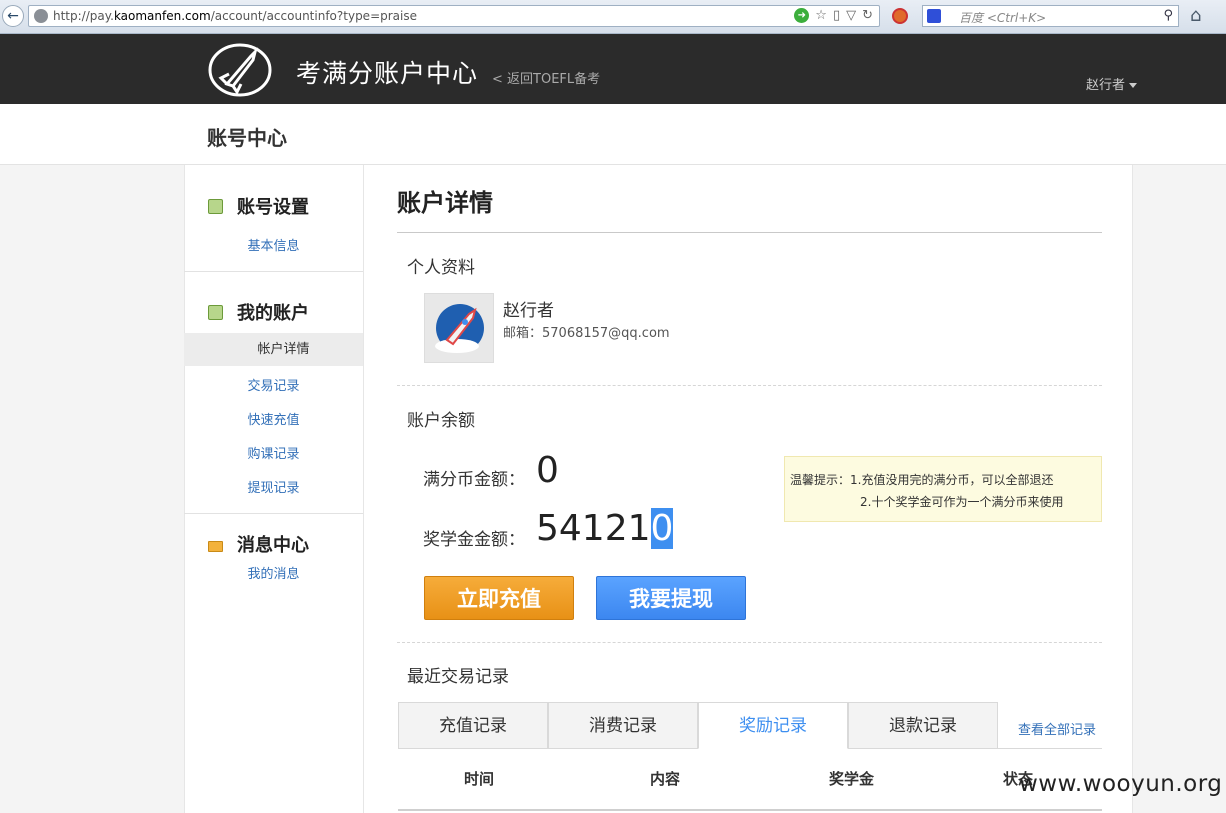  What do you see at coordinates (586, 333) in the screenshot?
I see `profile-email: 邮箱：57068157@qq.com` at bounding box center [586, 333].